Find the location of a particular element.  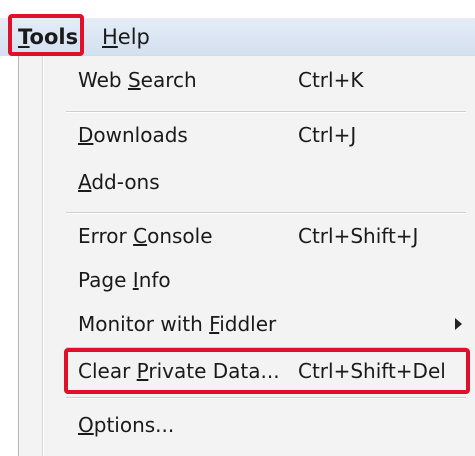

menu-item-downloads: Downloads Ctrl+J is located at coordinates (263, 135).